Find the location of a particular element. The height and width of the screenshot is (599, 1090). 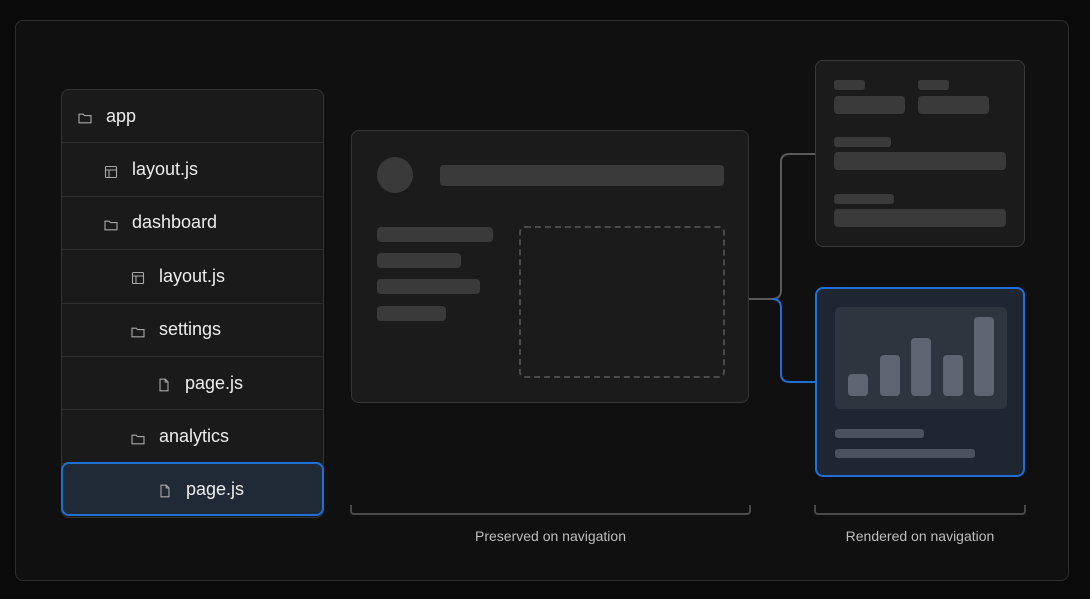

bar-chart-placeholder is located at coordinates (921, 358).